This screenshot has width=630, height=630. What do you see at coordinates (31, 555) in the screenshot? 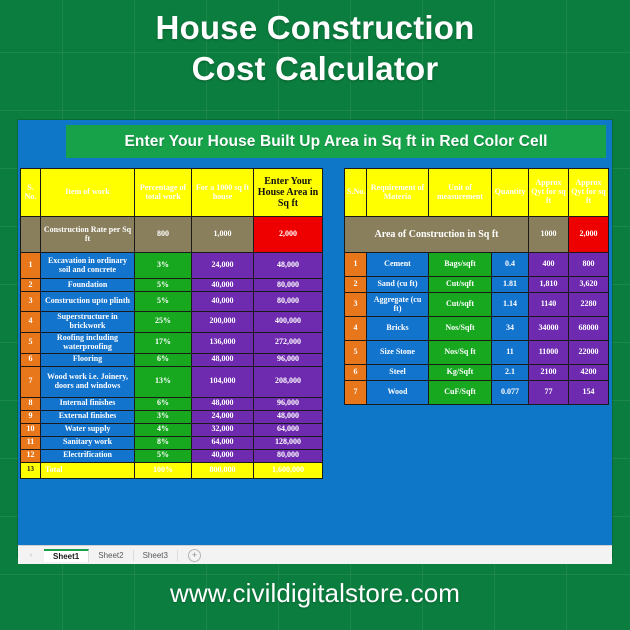
I see `sheet-nav-arrow-icon: ‹` at bounding box center [31, 555].